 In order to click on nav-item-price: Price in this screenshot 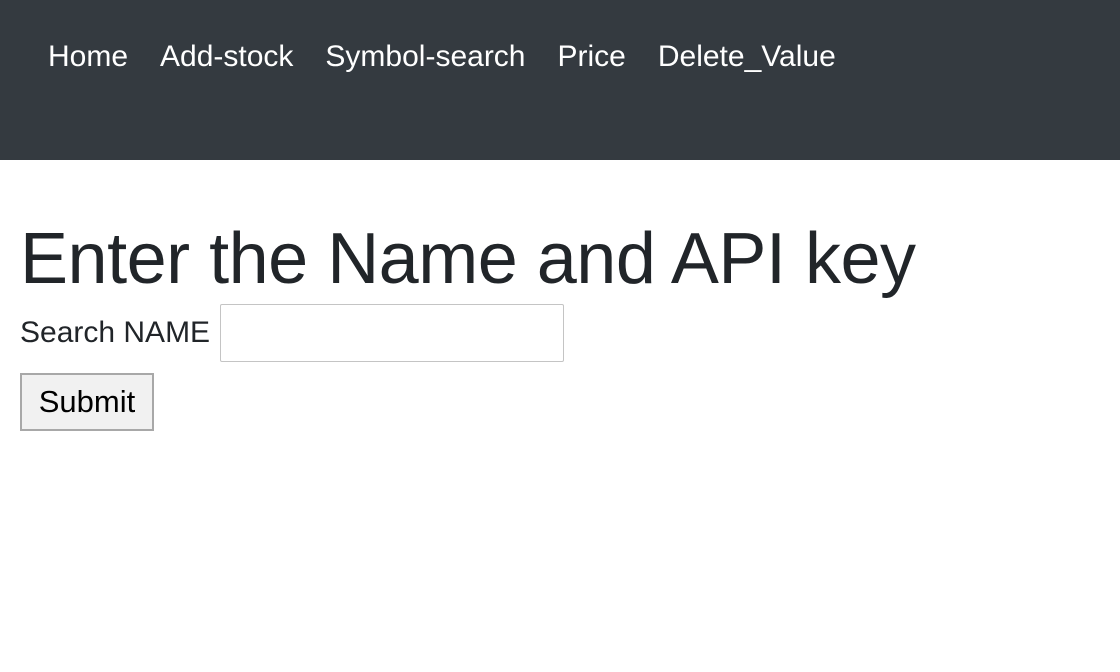, I will do `click(592, 57)`.